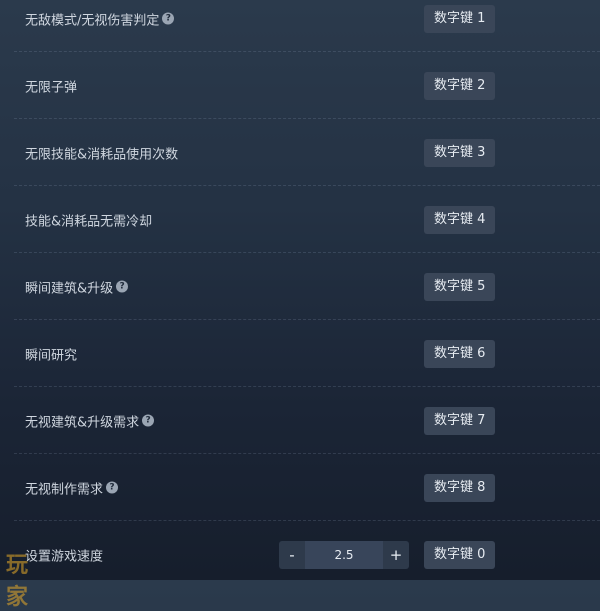 The width and height of the screenshot is (600, 611). What do you see at coordinates (460, 286) in the screenshot?
I see `hotkey-button-5: 数字键 5` at bounding box center [460, 286].